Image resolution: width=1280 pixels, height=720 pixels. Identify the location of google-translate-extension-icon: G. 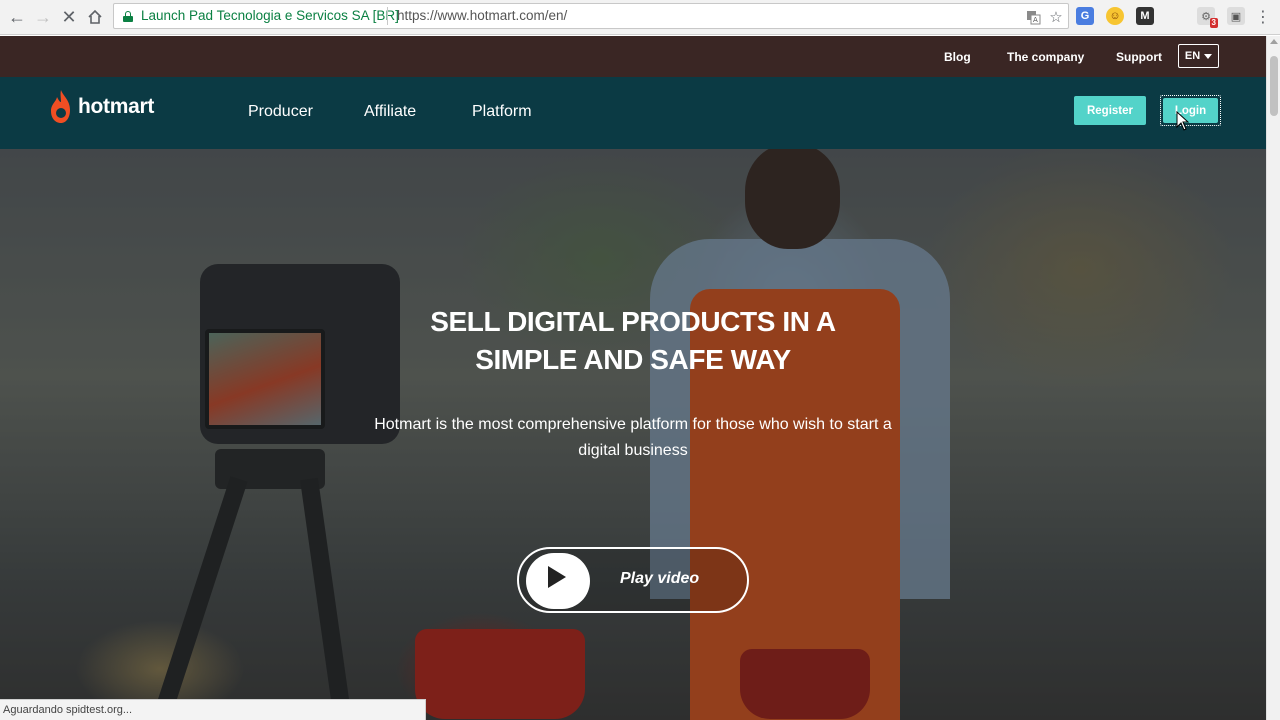
(1085, 16).